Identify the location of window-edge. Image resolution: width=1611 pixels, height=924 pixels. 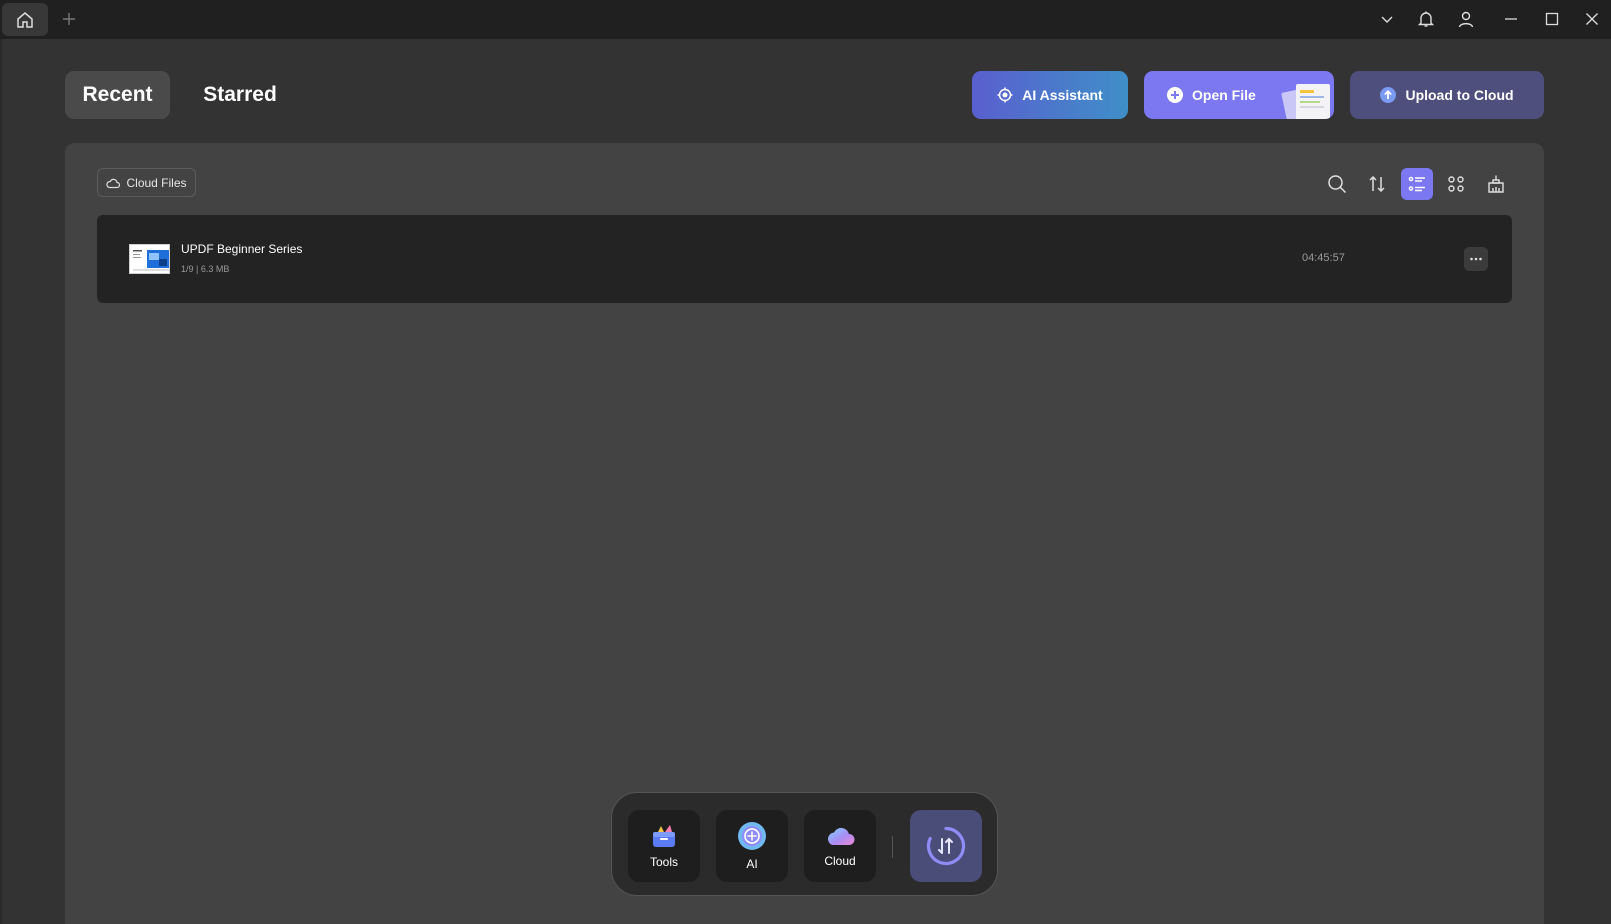
(1, 481).